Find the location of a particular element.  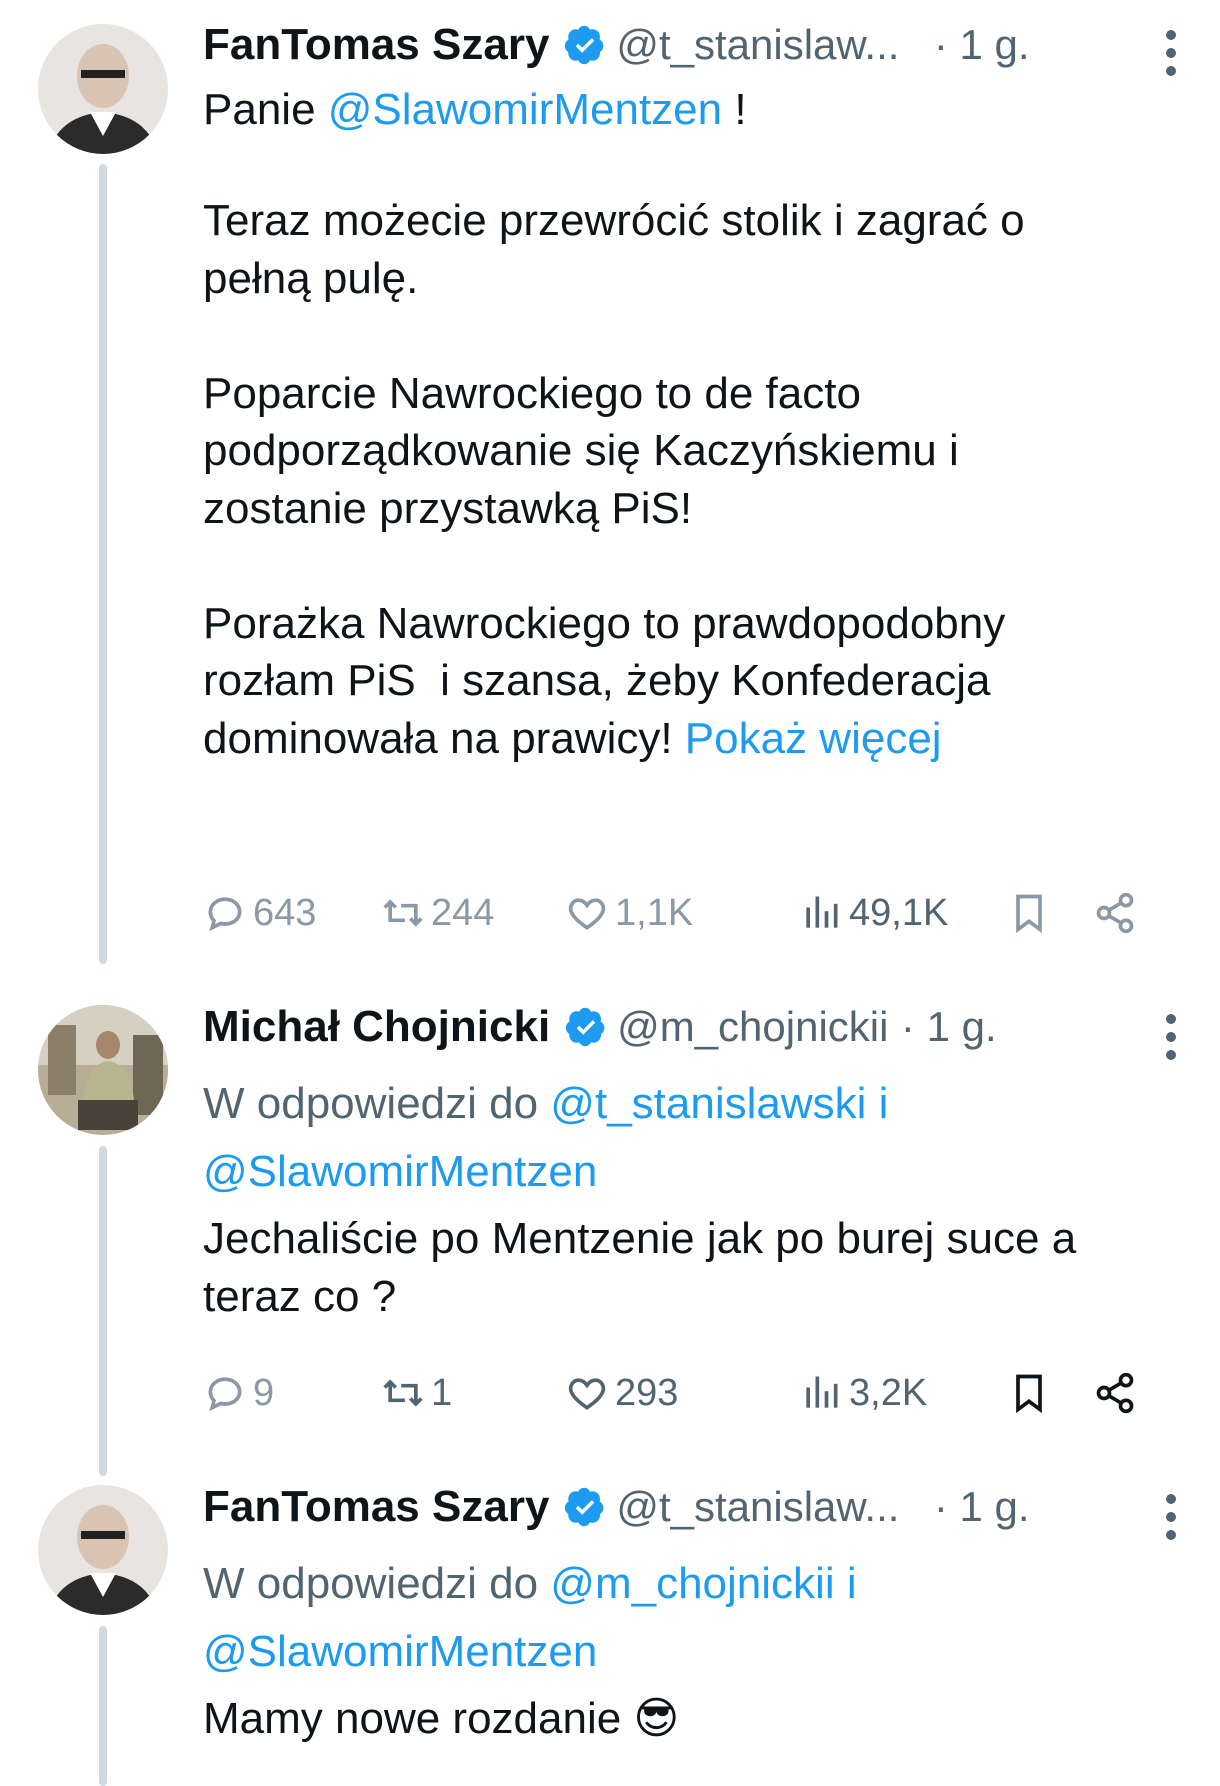

reply-count: 9 is located at coordinates (264, 1392).